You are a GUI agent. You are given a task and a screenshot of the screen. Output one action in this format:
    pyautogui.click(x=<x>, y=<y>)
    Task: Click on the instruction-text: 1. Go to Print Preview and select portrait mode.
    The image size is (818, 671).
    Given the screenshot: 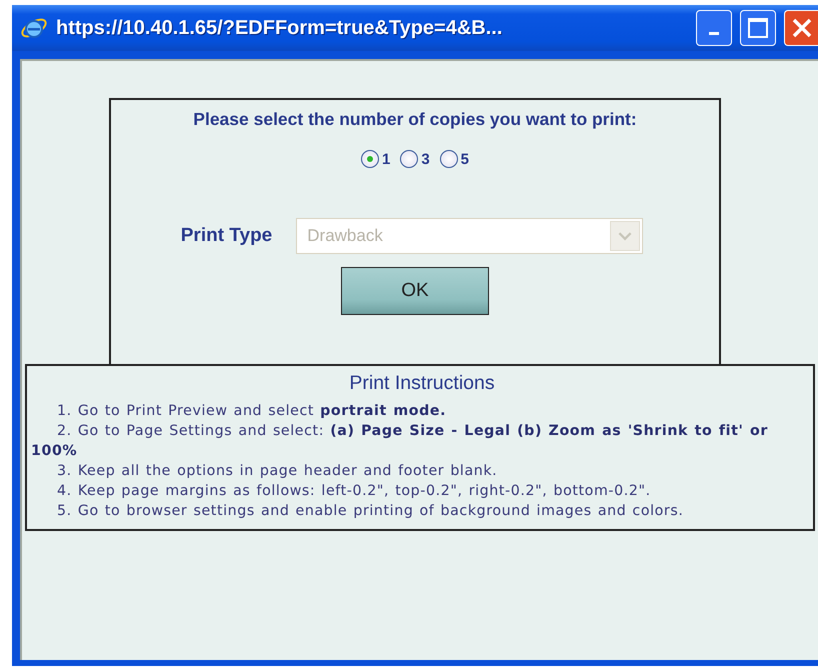 What is the action you would take?
    pyautogui.click(x=252, y=411)
    